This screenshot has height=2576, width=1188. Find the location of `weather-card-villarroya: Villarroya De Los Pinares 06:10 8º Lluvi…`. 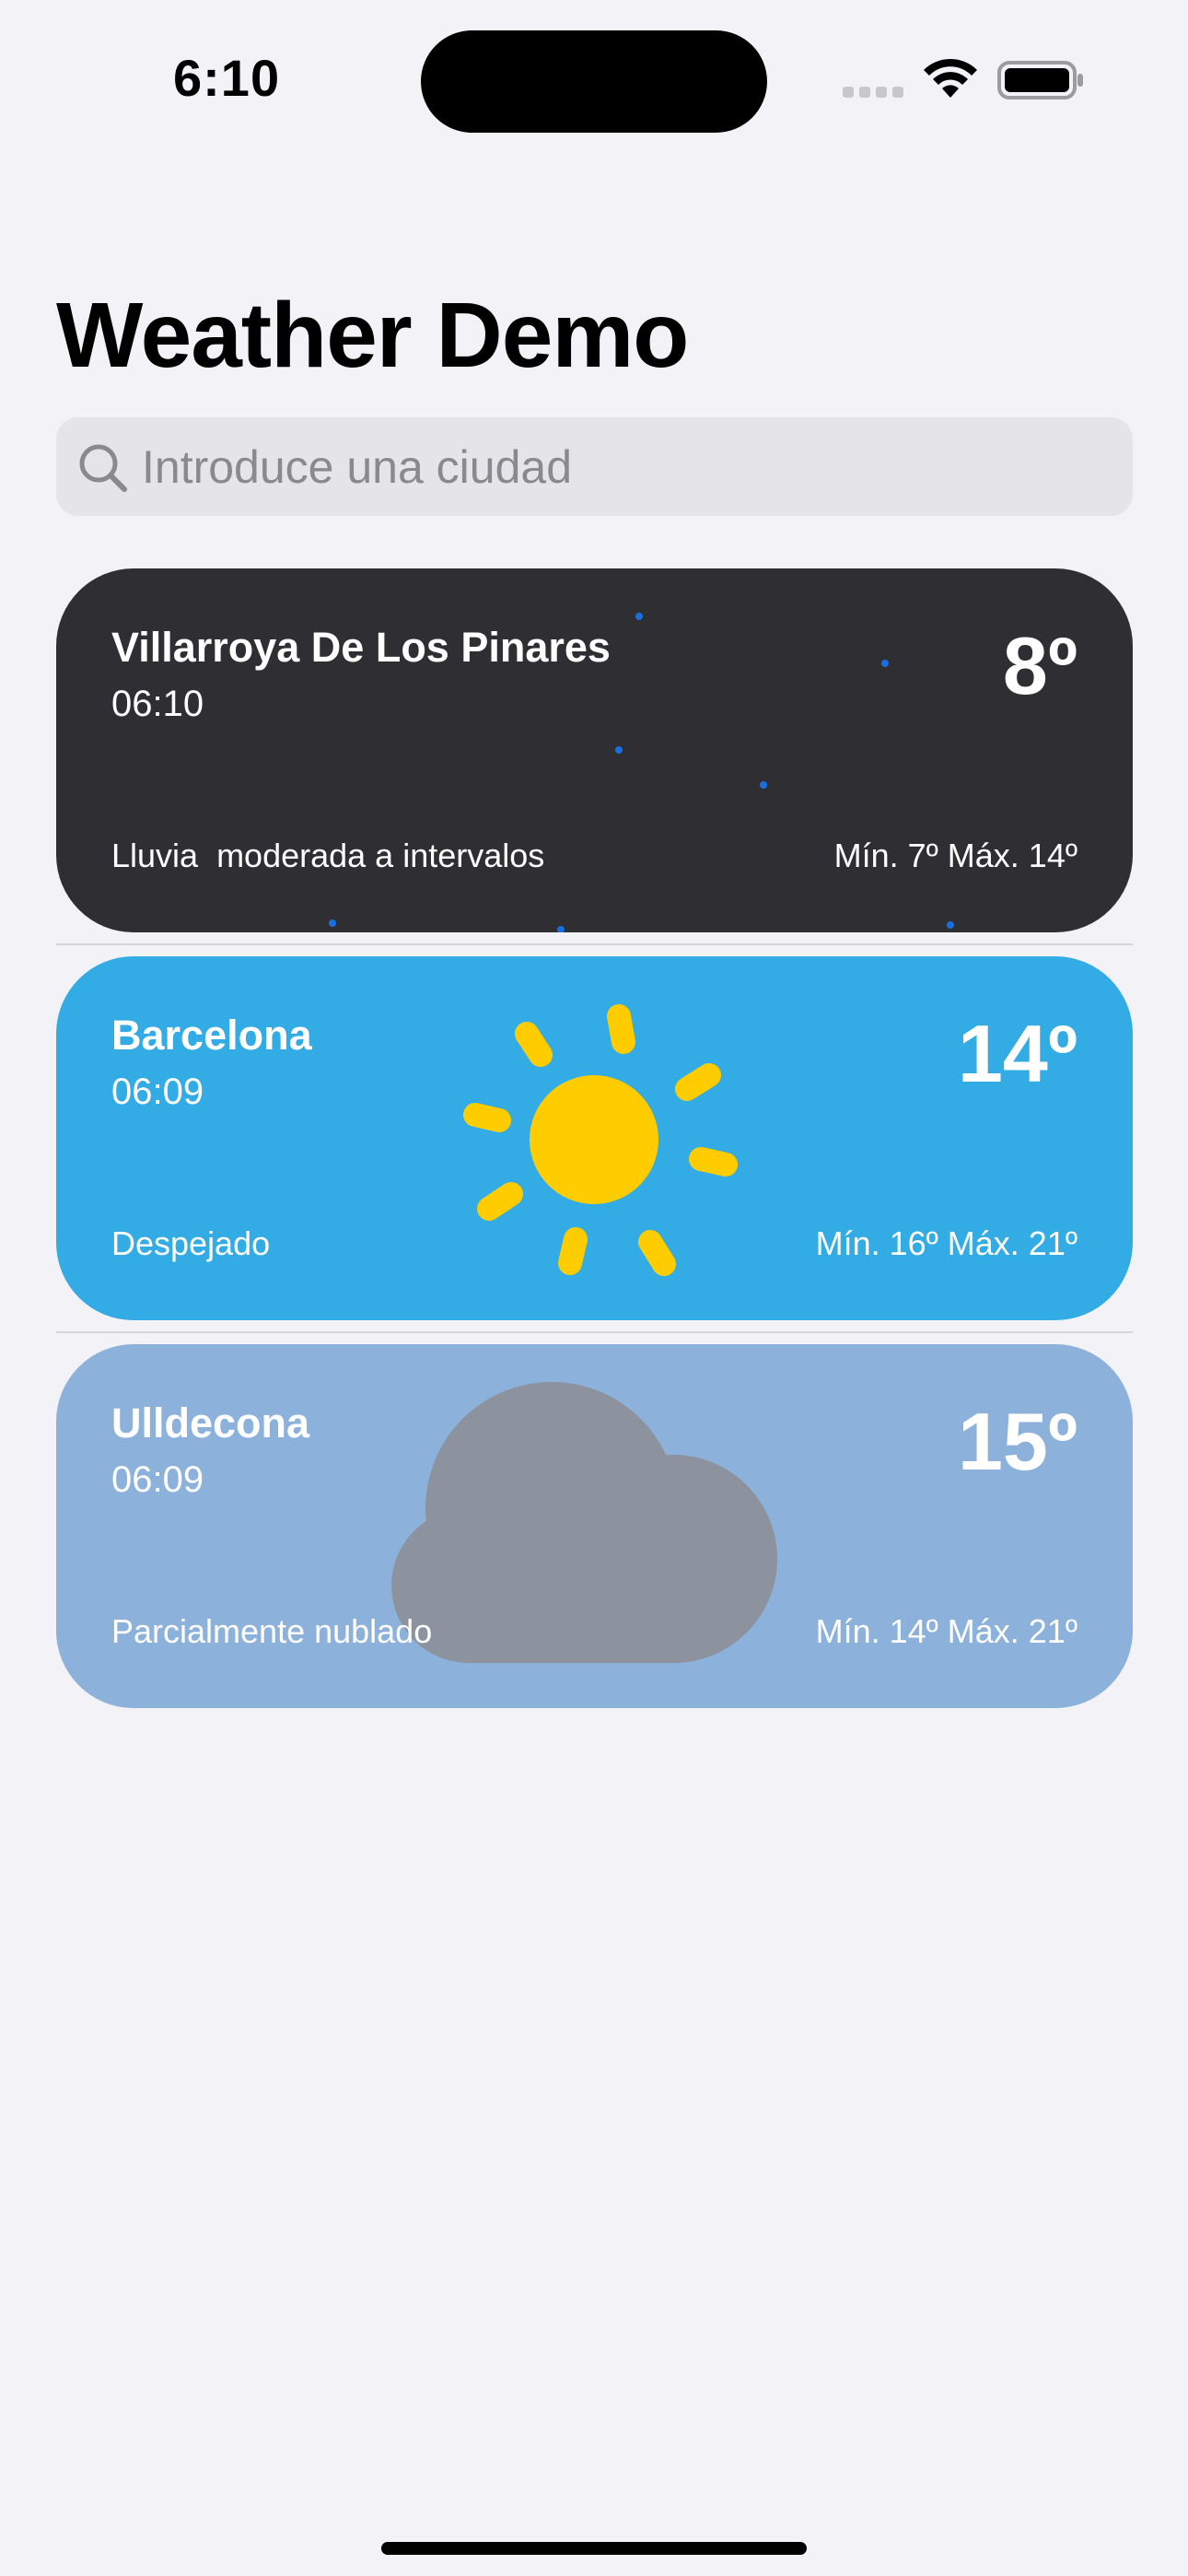

weather-card-villarroya: Villarroya De Los Pinares 06:10 8º Lluvi… is located at coordinates (594, 750).